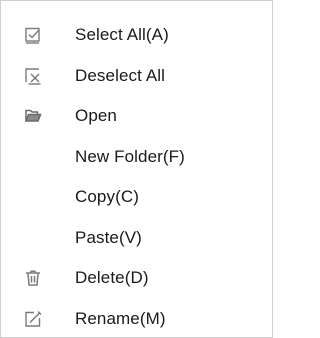 Image resolution: width=320 pixels, height=338 pixels. What do you see at coordinates (96, 116) in the screenshot?
I see `menu-item-label: Open` at bounding box center [96, 116].